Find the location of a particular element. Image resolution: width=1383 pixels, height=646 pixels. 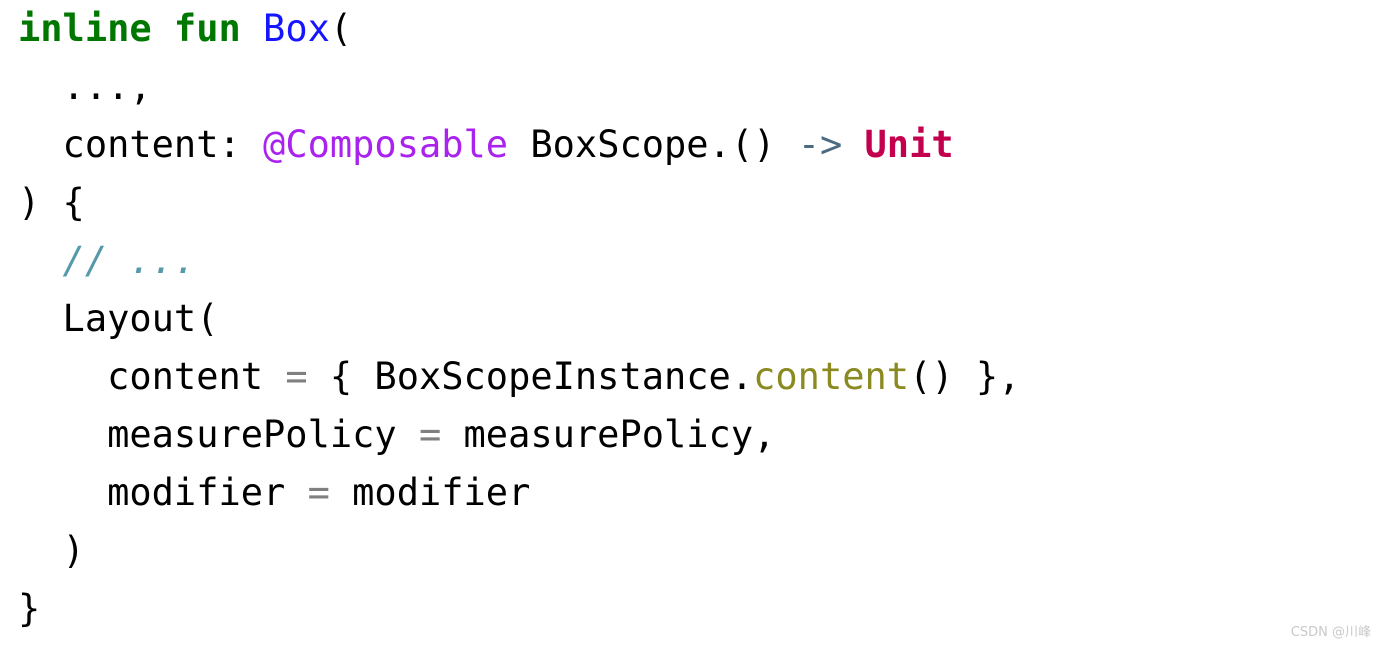

code-line-3: content: @Composable BoxScope.() -> Unit is located at coordinates (691, 145).